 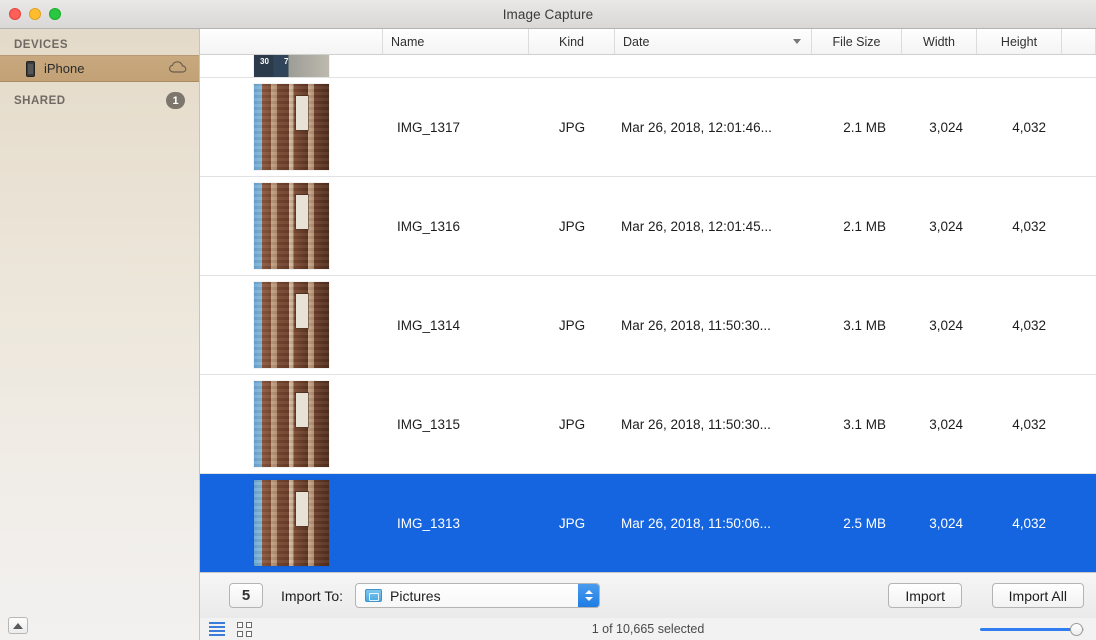 What do you see at coordinates (429, 523) in the screenshot?
I see `row-name: IMG_1313` at bounding box center [429, 523].